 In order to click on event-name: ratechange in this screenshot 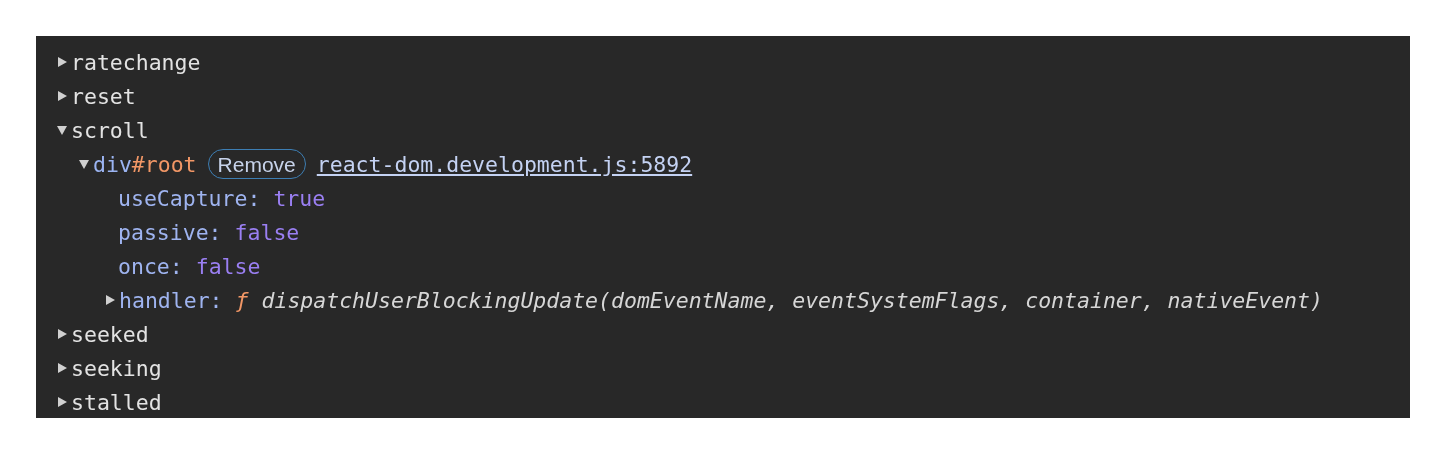, I will do `click(136, 62)`.